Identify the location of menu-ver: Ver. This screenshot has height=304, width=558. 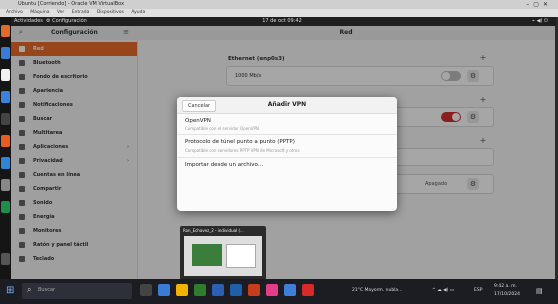
(60, 12).